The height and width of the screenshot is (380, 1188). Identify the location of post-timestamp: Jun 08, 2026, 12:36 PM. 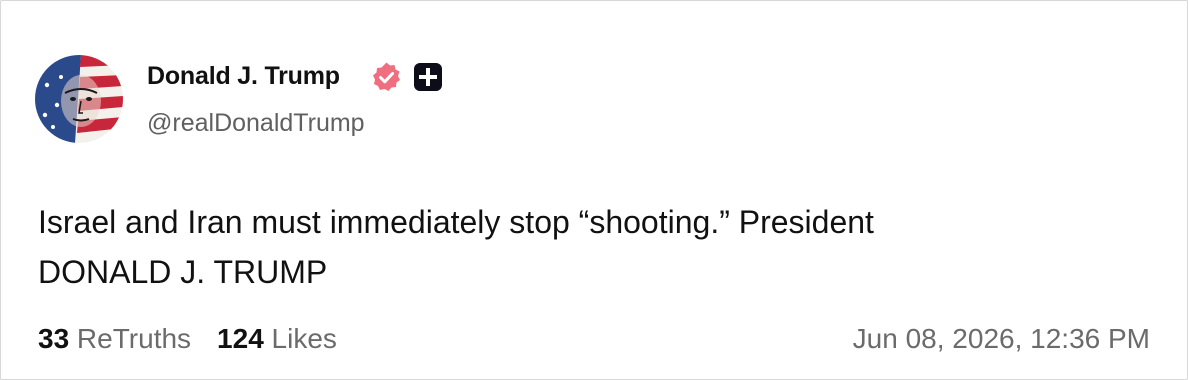
(1001, 339).